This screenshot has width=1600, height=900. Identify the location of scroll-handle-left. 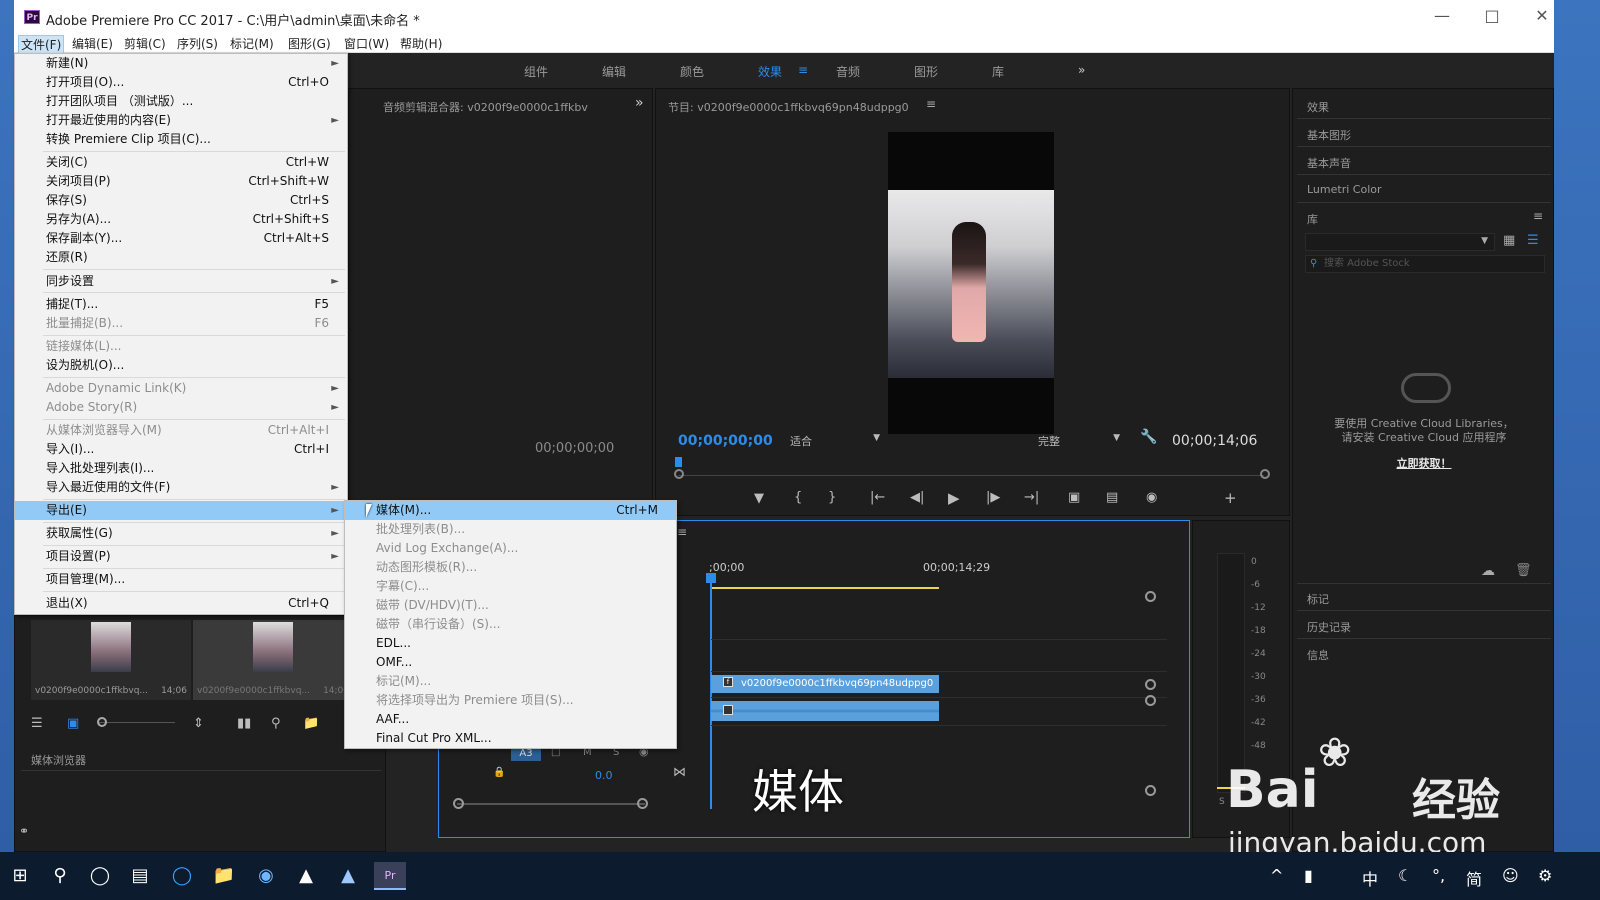
(458, 803).